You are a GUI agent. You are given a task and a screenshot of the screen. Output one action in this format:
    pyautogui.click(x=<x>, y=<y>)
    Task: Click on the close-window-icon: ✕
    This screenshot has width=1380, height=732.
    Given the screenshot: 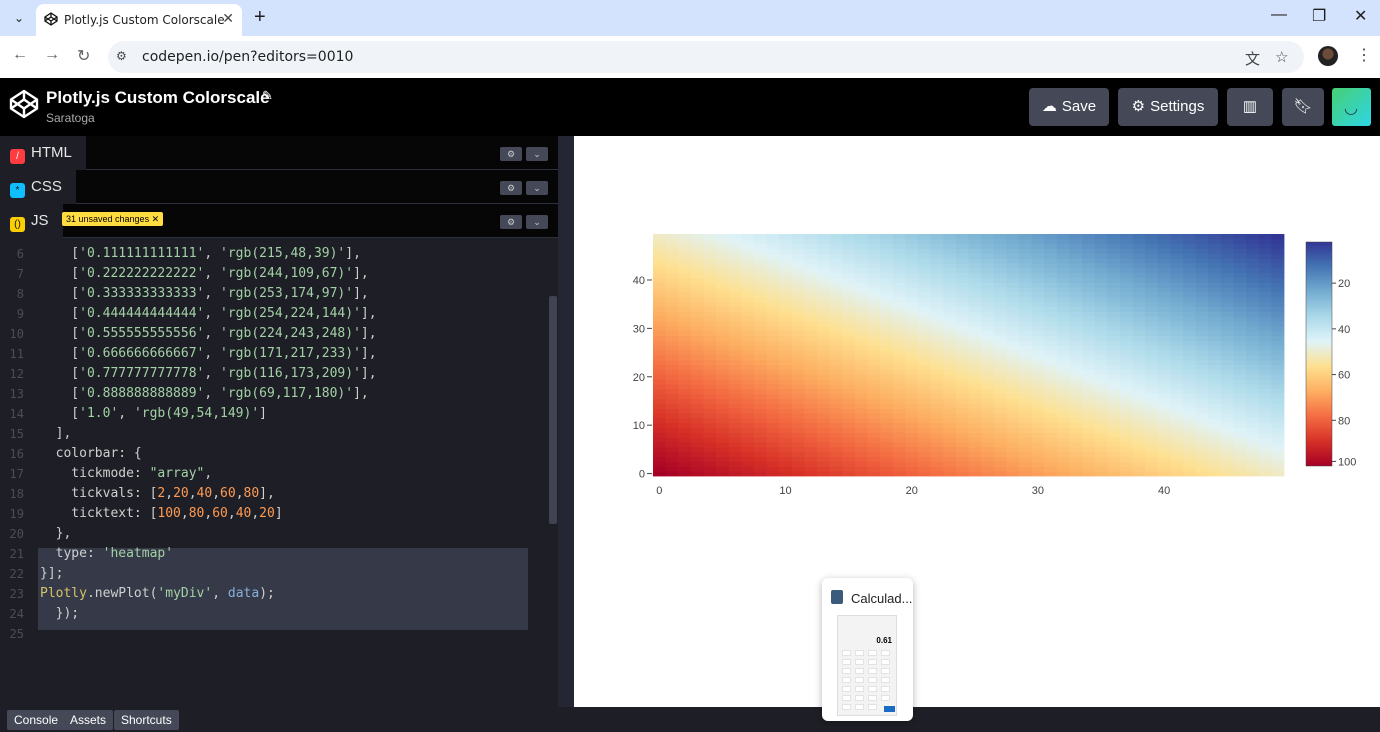 What is the action you would take?
    pyautogui.click(x=1360, y=16)
    